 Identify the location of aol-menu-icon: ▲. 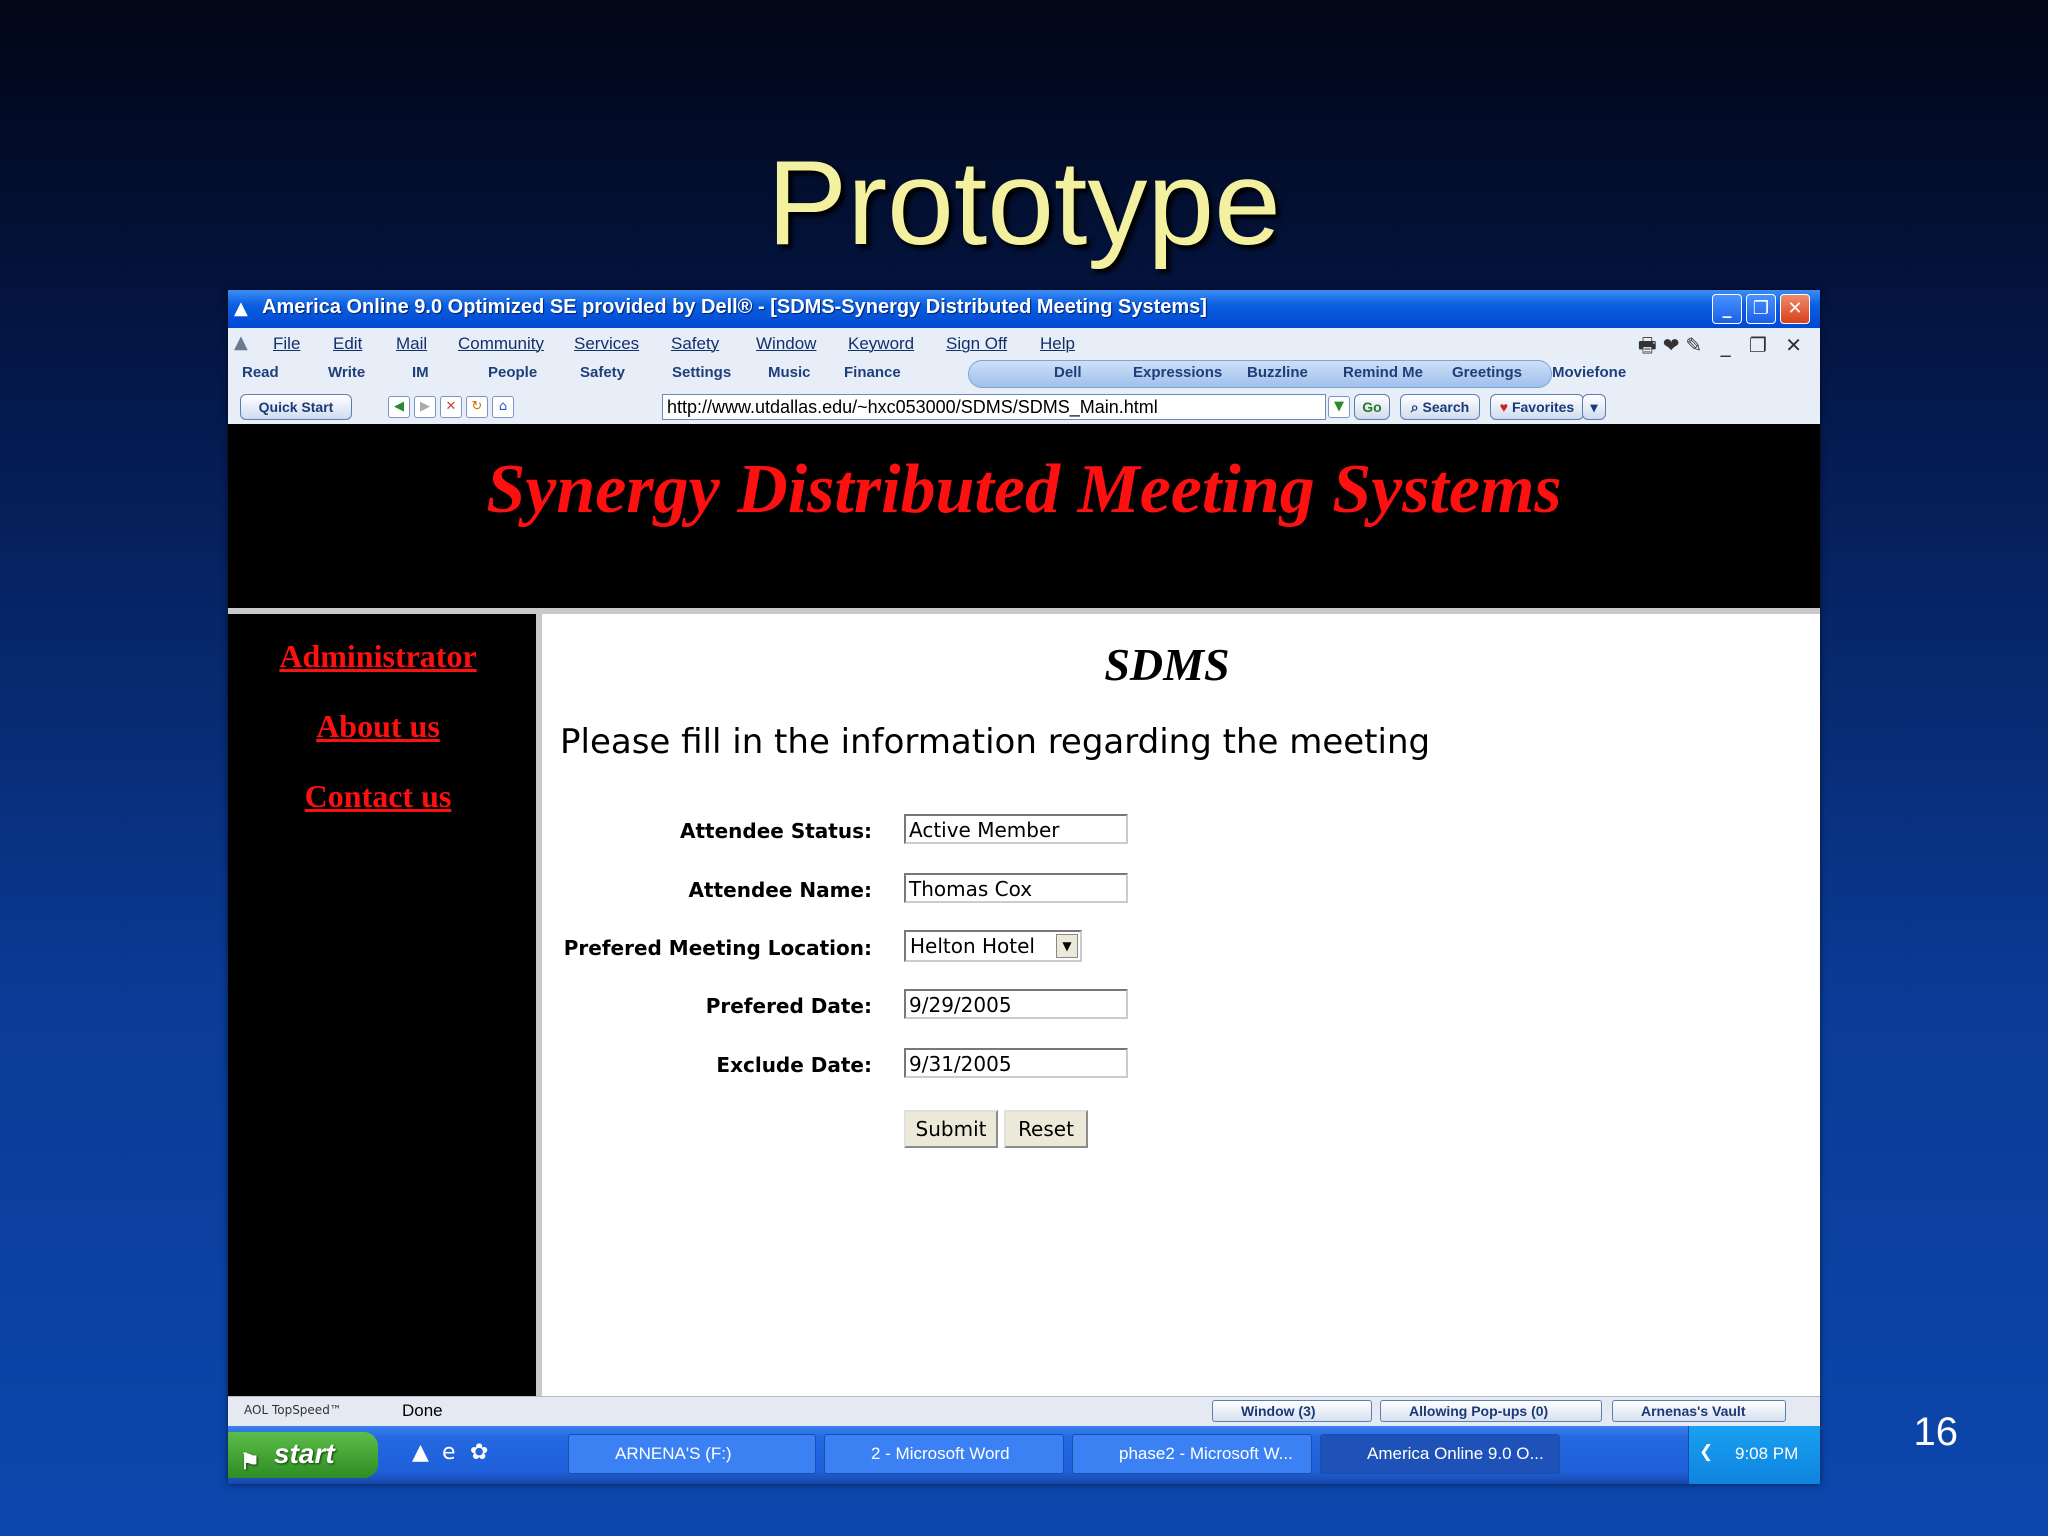
(241, 342).